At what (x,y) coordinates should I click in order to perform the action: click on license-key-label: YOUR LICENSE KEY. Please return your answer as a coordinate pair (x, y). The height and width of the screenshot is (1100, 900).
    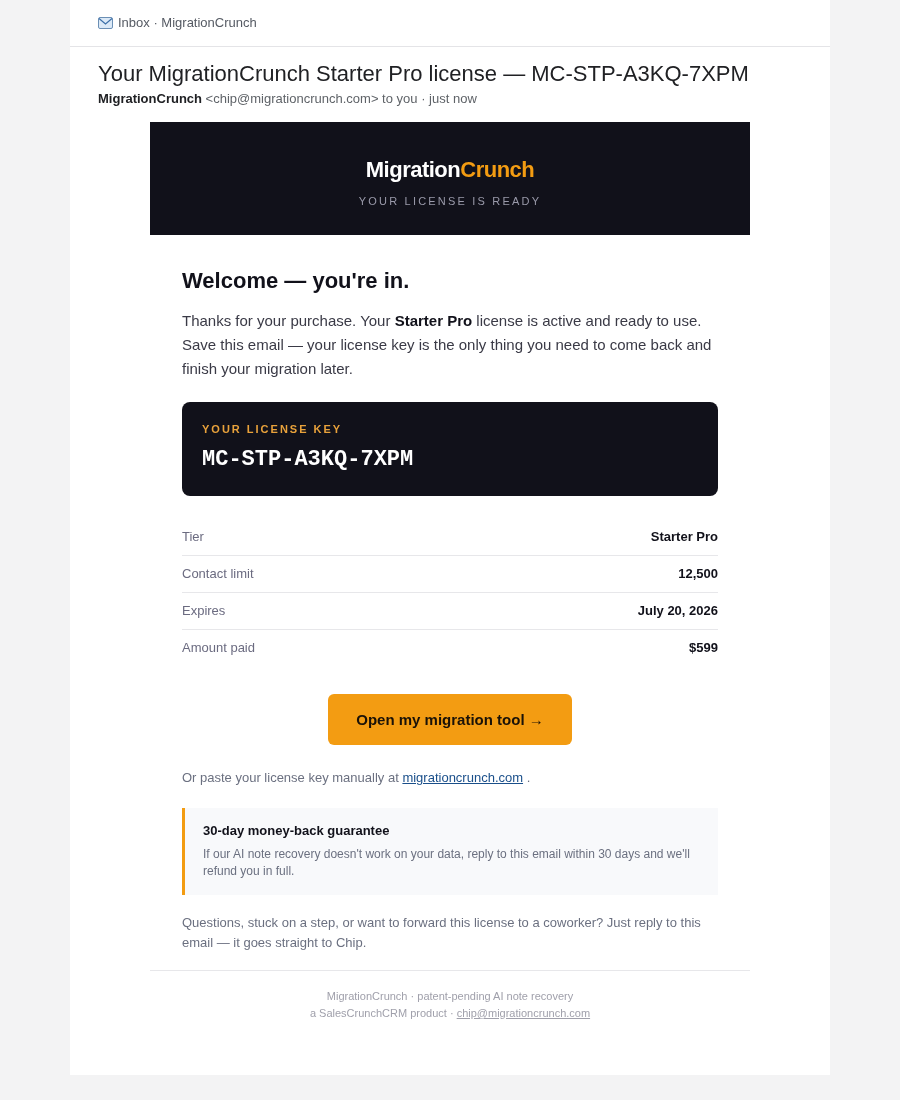
    Looking at the image, I should click on (273, 429).